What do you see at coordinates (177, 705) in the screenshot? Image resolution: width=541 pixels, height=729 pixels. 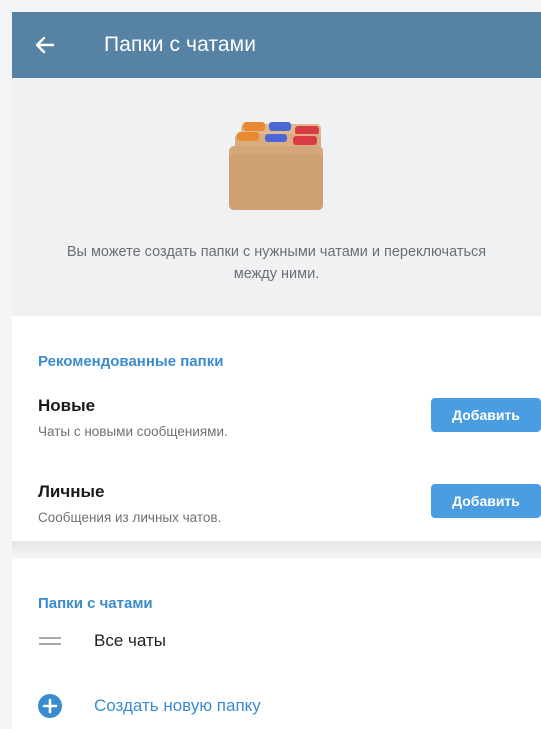 I see `create-folder-label: Создать новую папку` at bounding box center [177, 705].